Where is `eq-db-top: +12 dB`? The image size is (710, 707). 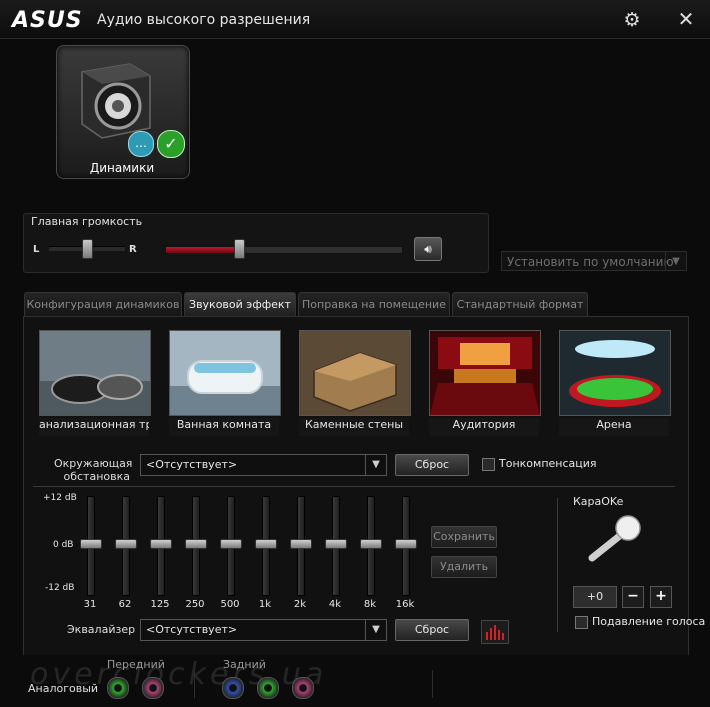 eq-db-top: +12 dB is located at coordinates (60, 498).